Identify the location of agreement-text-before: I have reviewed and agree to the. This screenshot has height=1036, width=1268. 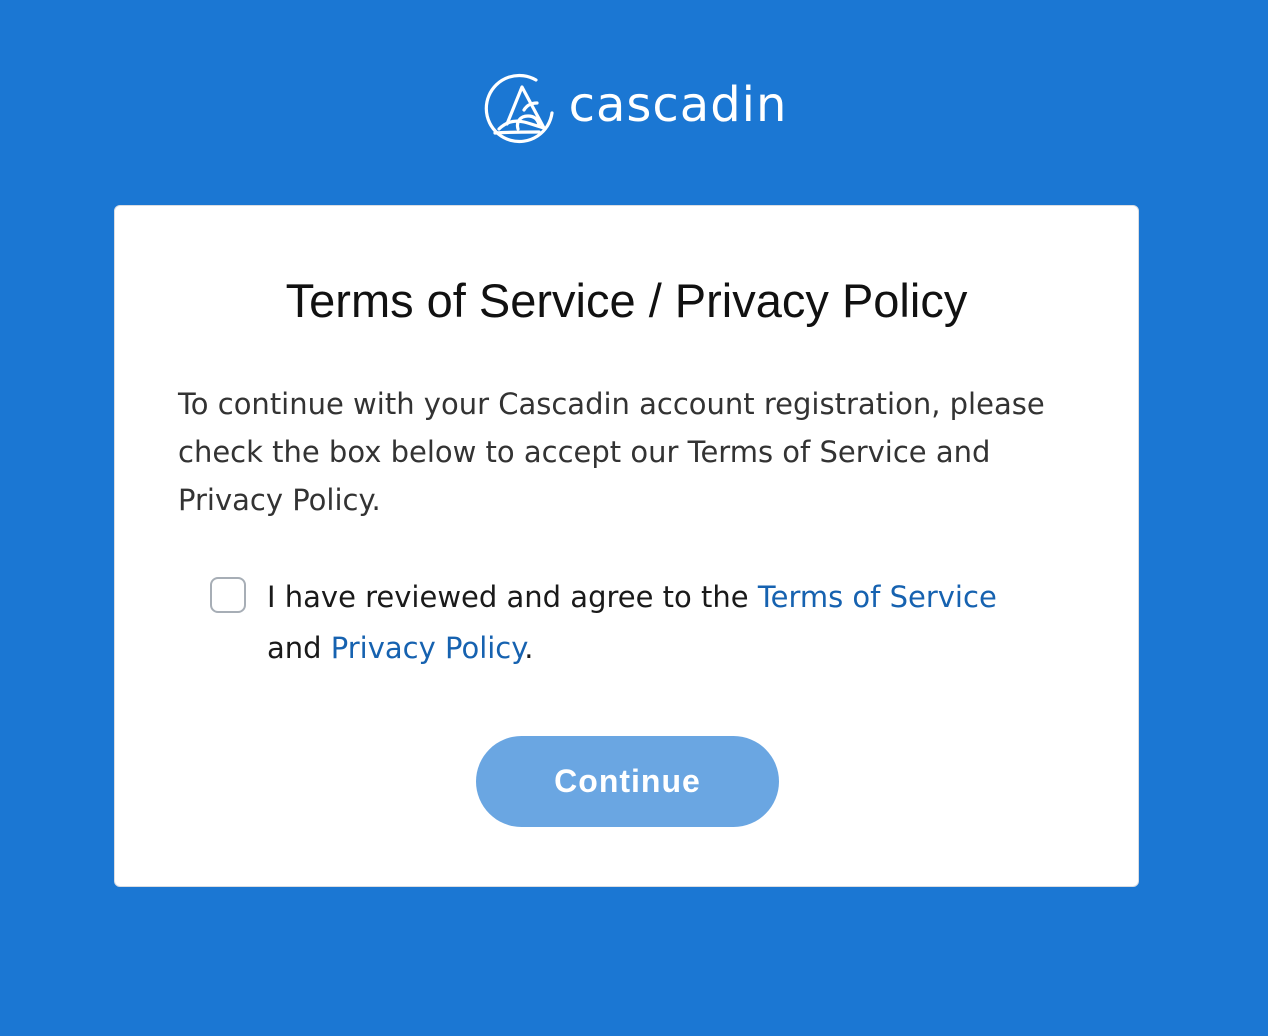
(512, 597).